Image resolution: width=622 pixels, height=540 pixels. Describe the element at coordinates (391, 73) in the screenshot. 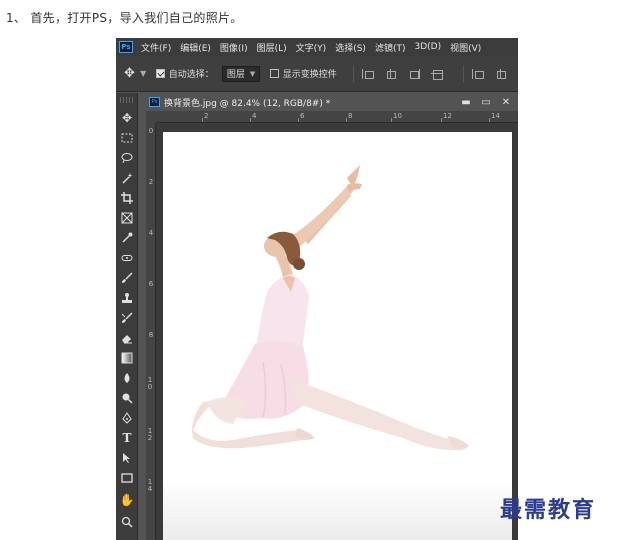

I see `align-center-icon` at that location.